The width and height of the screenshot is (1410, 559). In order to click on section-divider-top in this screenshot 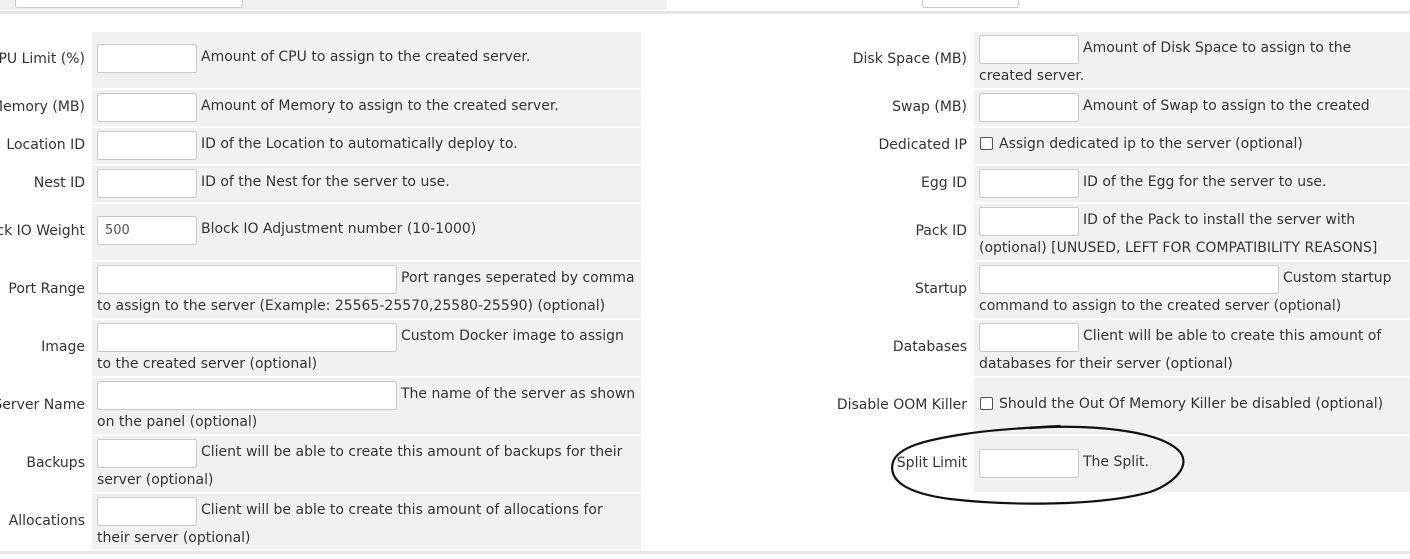, I will do `click(705, 12)`.